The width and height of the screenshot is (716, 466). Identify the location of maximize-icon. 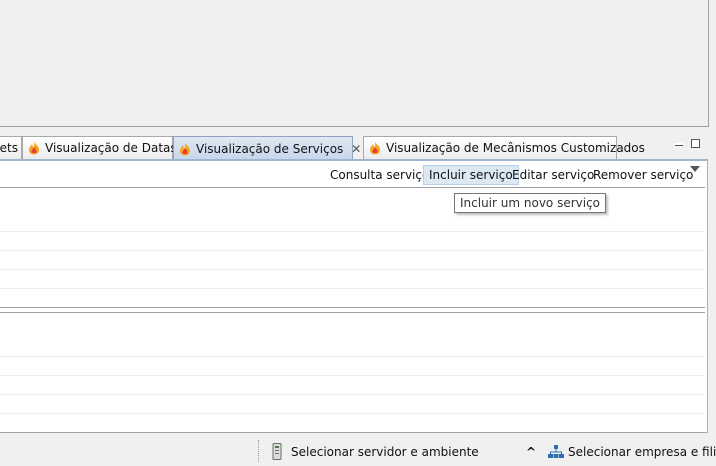
(695, 143).